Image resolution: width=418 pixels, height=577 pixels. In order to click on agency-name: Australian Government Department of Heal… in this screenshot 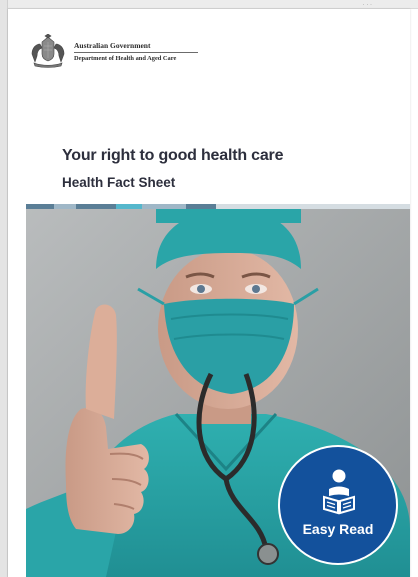, I will do `click(136, 51)`.